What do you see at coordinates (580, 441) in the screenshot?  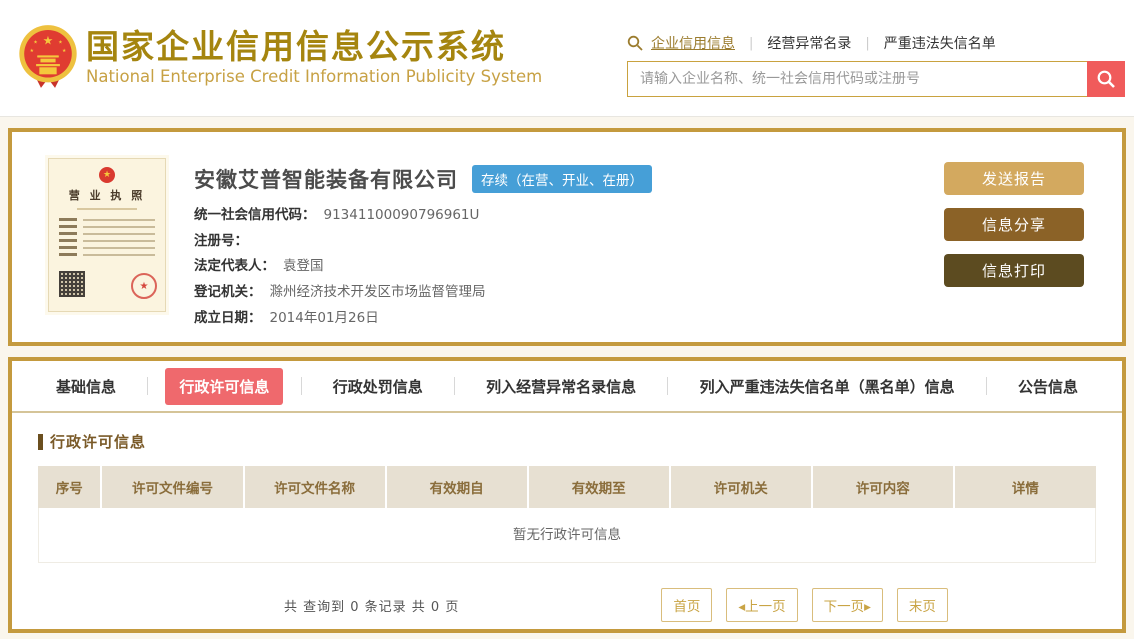 I see `section-title: 行政许可信息` at bounding box center [580, 441].